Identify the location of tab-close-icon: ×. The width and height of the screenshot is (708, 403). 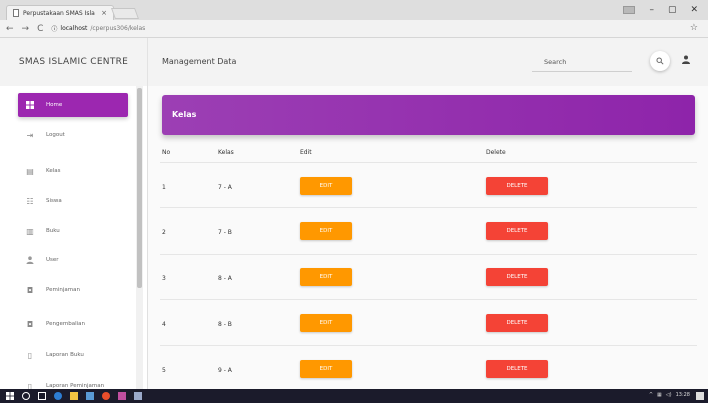
(104, 13).